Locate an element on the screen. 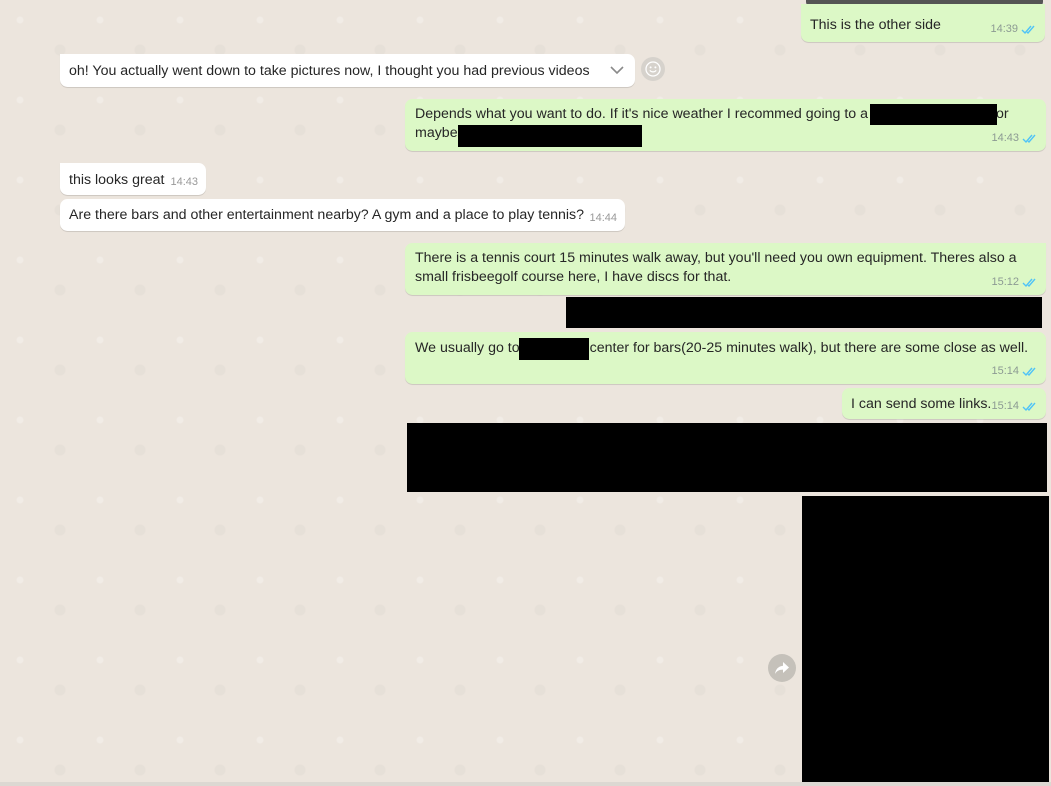 This screenshot has width=1051, height=786. message-time: 14:39 is located at coordinates (1004, 29).